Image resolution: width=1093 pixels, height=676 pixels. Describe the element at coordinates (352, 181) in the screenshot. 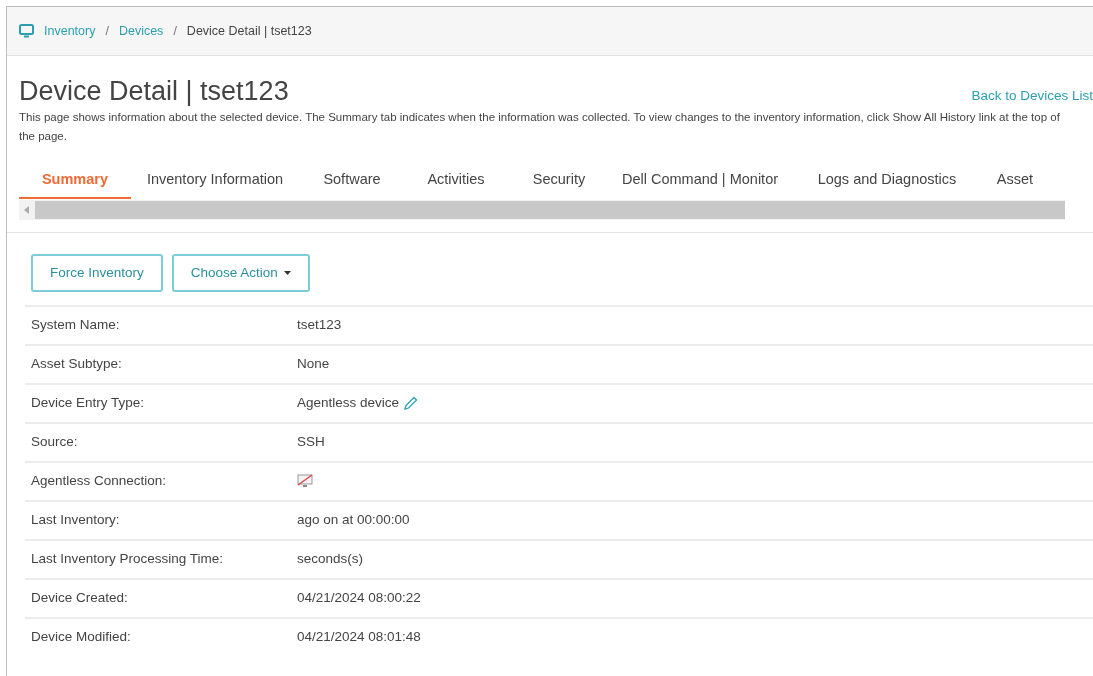

I see `tab: Software` at that location.